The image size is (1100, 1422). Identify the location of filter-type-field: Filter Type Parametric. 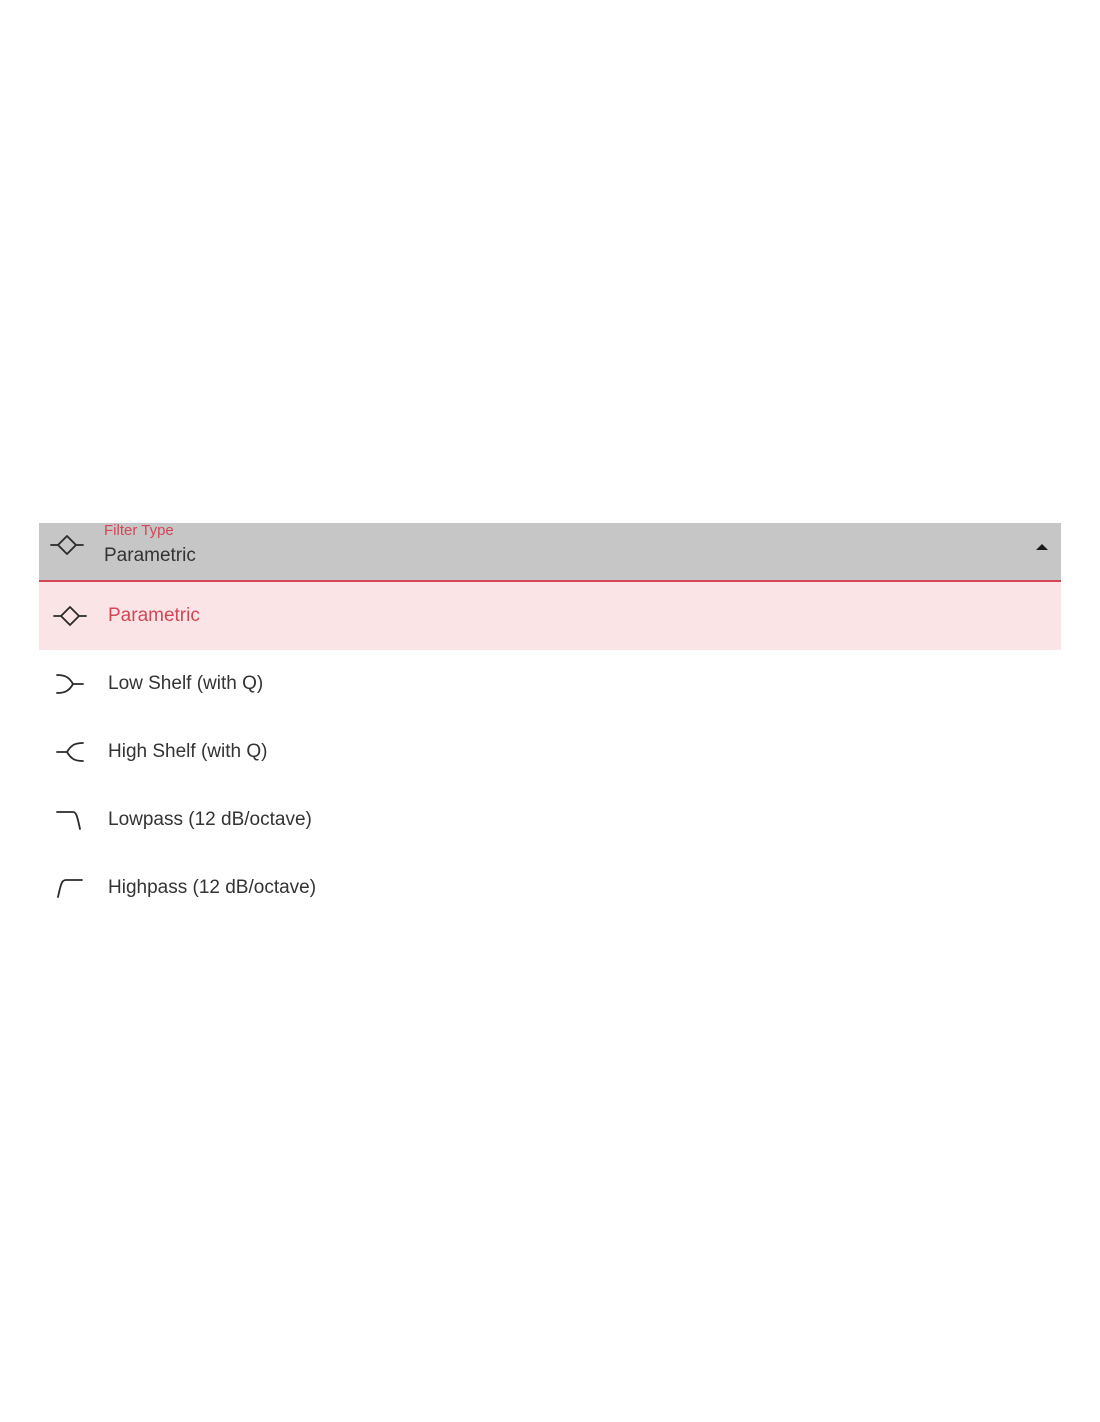
(550, 552).